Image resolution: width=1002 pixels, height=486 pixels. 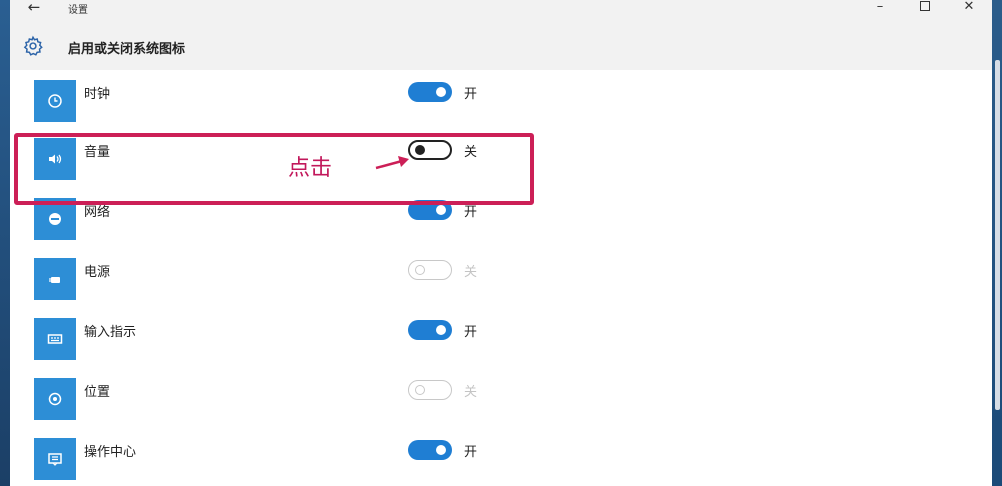 I want to click on back-arrow-icon: ←, so click(x=34, y=8).